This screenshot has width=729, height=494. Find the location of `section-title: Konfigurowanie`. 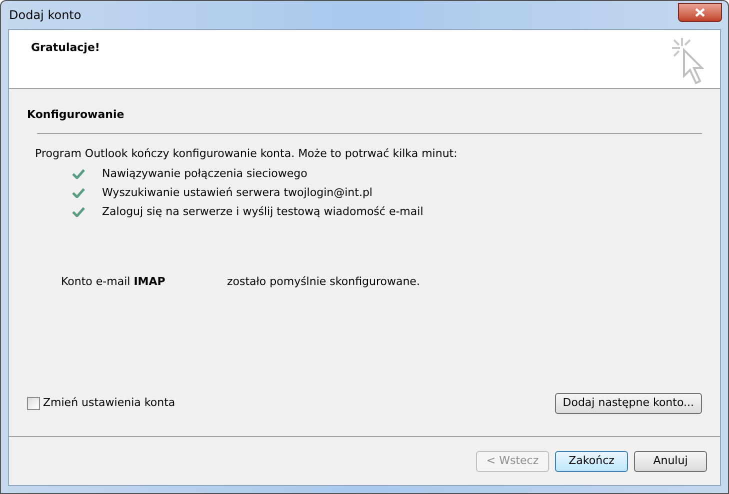

section-title: Konfigurowanie is located at coordinates (76, 115).